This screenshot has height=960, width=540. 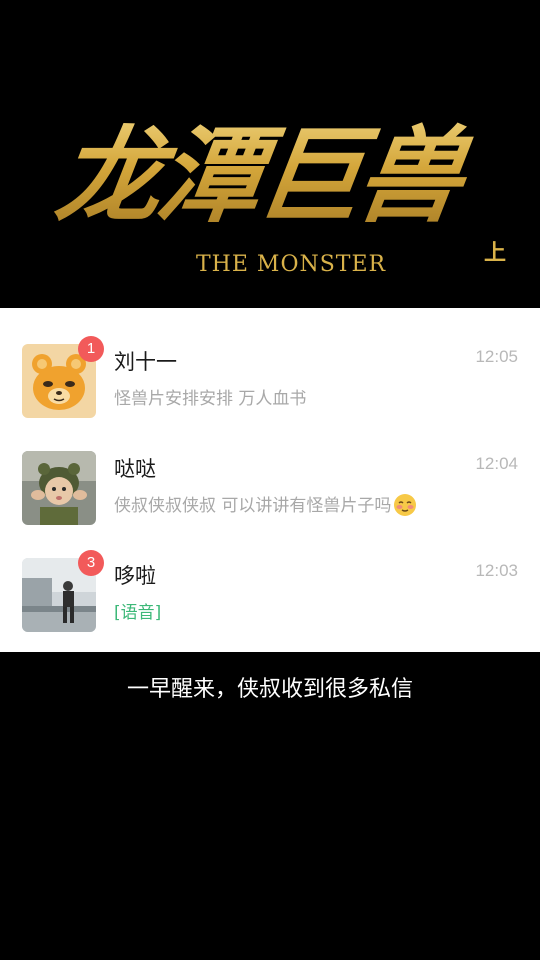 I want to click on movie-part-label: 上, so click(x=494, y=253).